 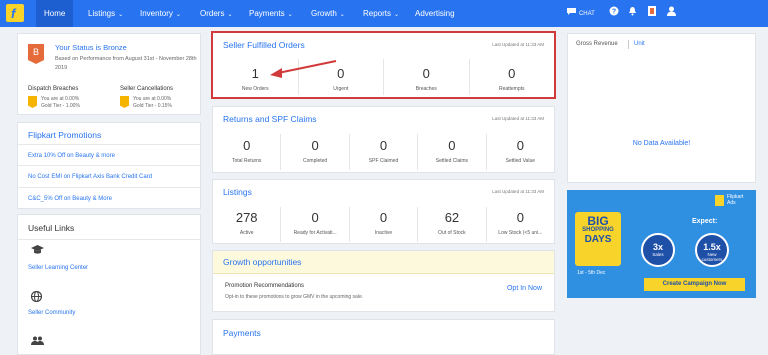 What do you see at coordinates (91, 47) in the screenshot?
I see `status-title: Your Status is Bronze` at bounding box center [91, 47].